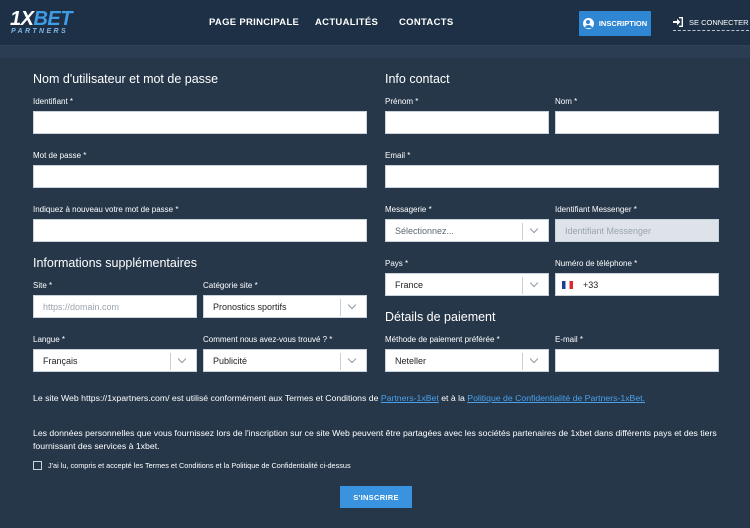 The image size is (750, 528). I want to click on found-select: Publicité, so click(285, 360).